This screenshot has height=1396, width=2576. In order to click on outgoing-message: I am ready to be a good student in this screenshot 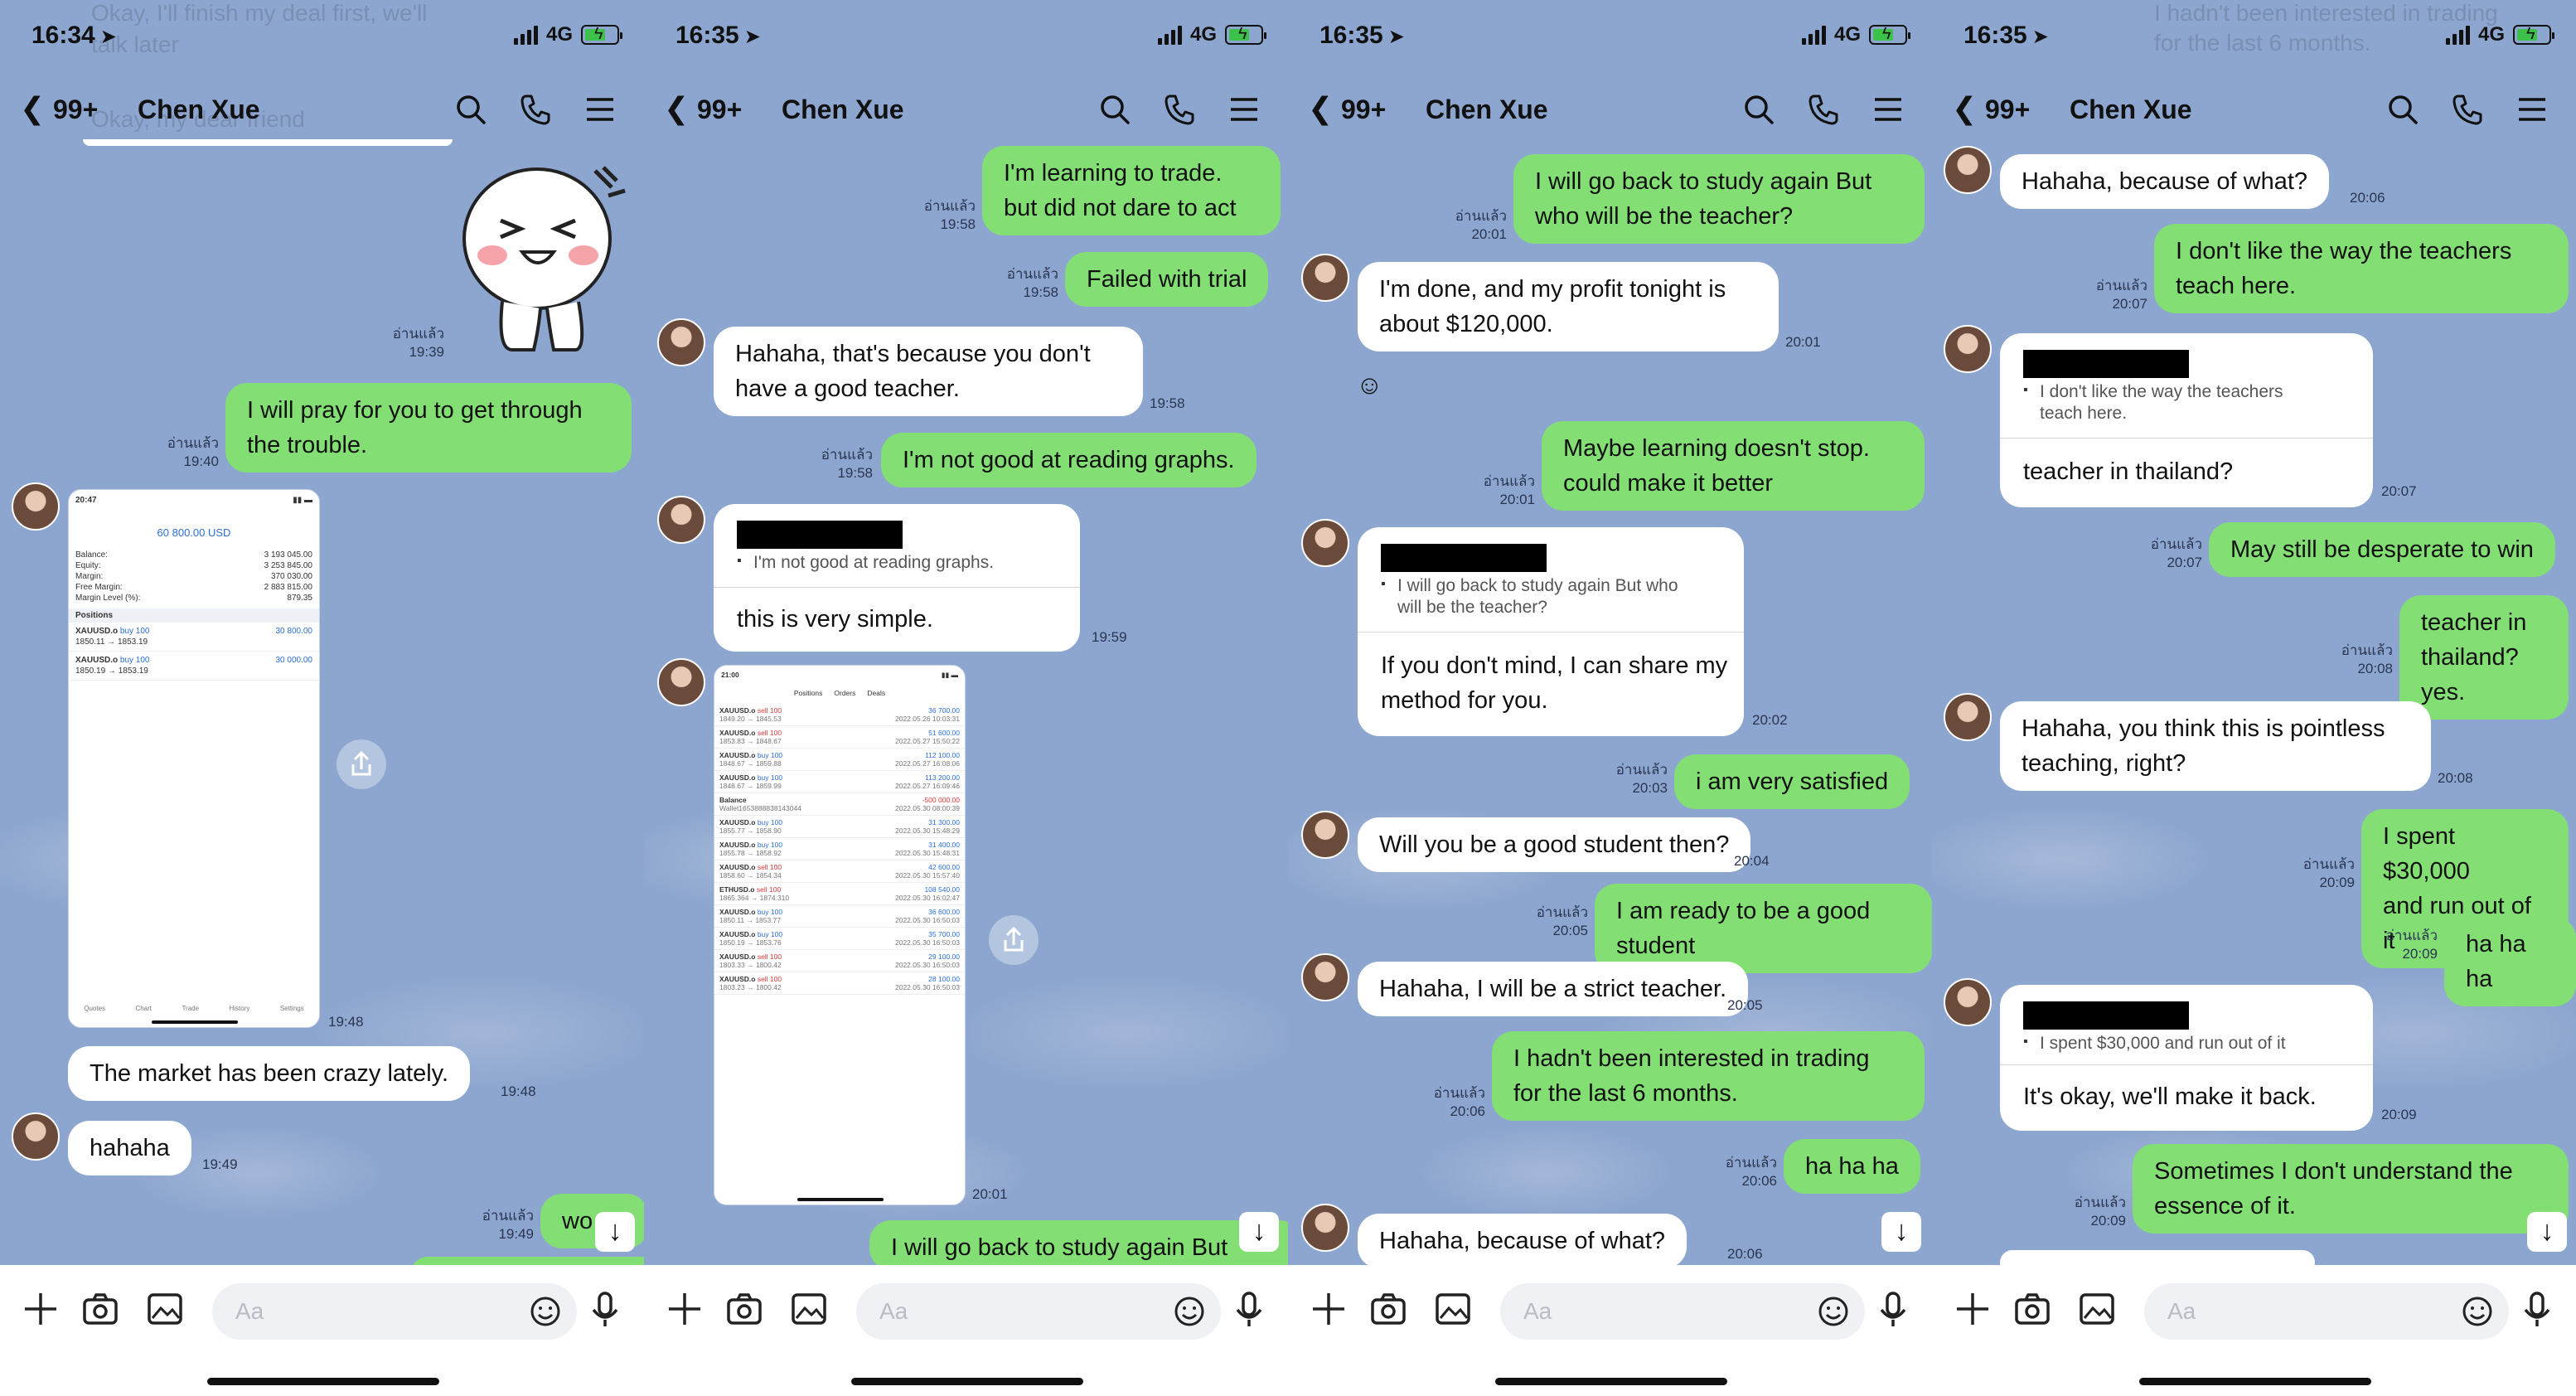, I will do `click(1764, 928)`.